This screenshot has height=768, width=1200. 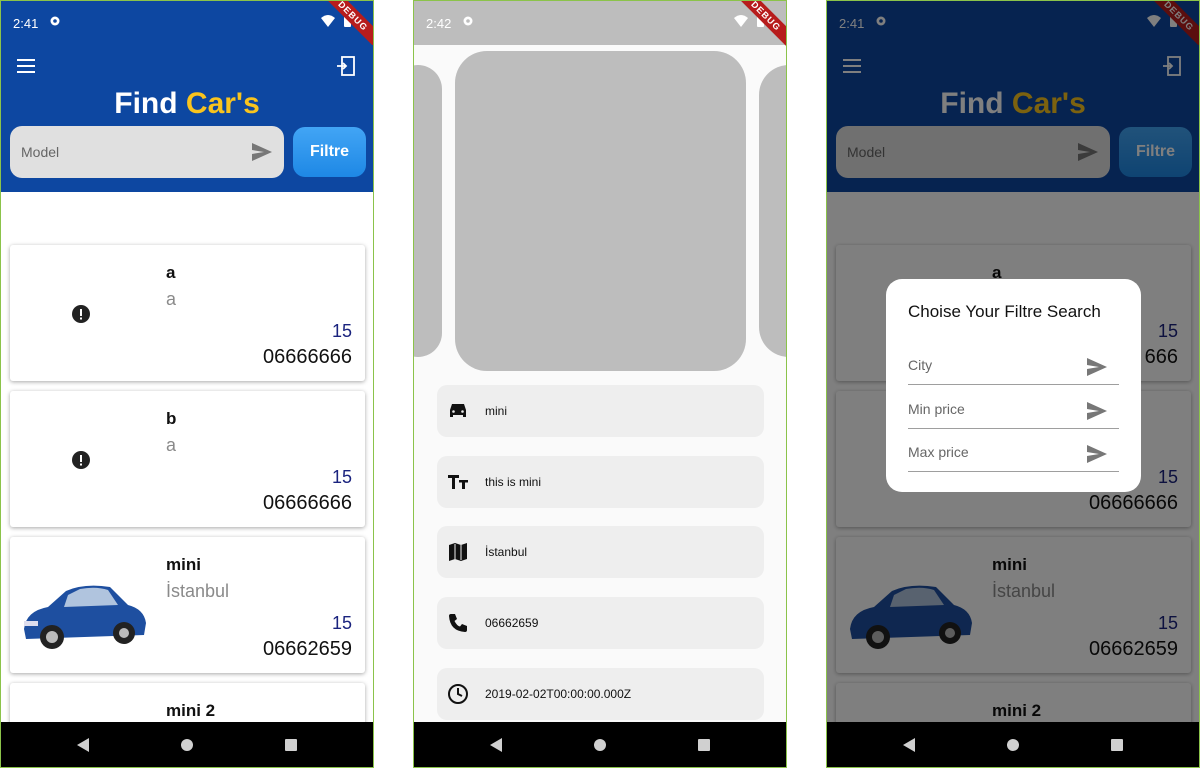 What do you see at coordinates (600, 211) in the screenshot?
I see `image-slide-current` at bounding box center [600, 211].